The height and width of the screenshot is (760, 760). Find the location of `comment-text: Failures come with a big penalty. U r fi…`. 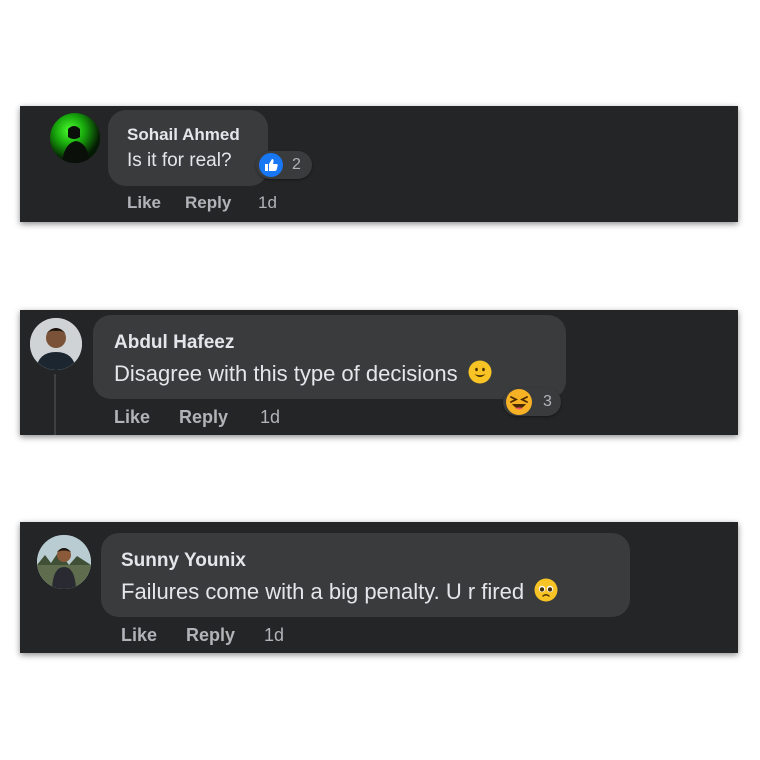

comment-text: Failures come with a big penalty. U r fi… is located at coordinates (339, 593).